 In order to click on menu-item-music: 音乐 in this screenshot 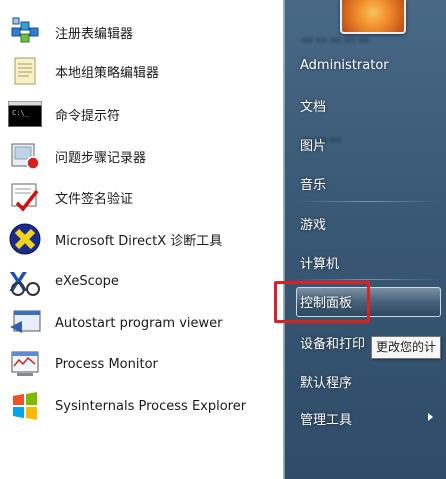, I will do `click(313, 183)`.